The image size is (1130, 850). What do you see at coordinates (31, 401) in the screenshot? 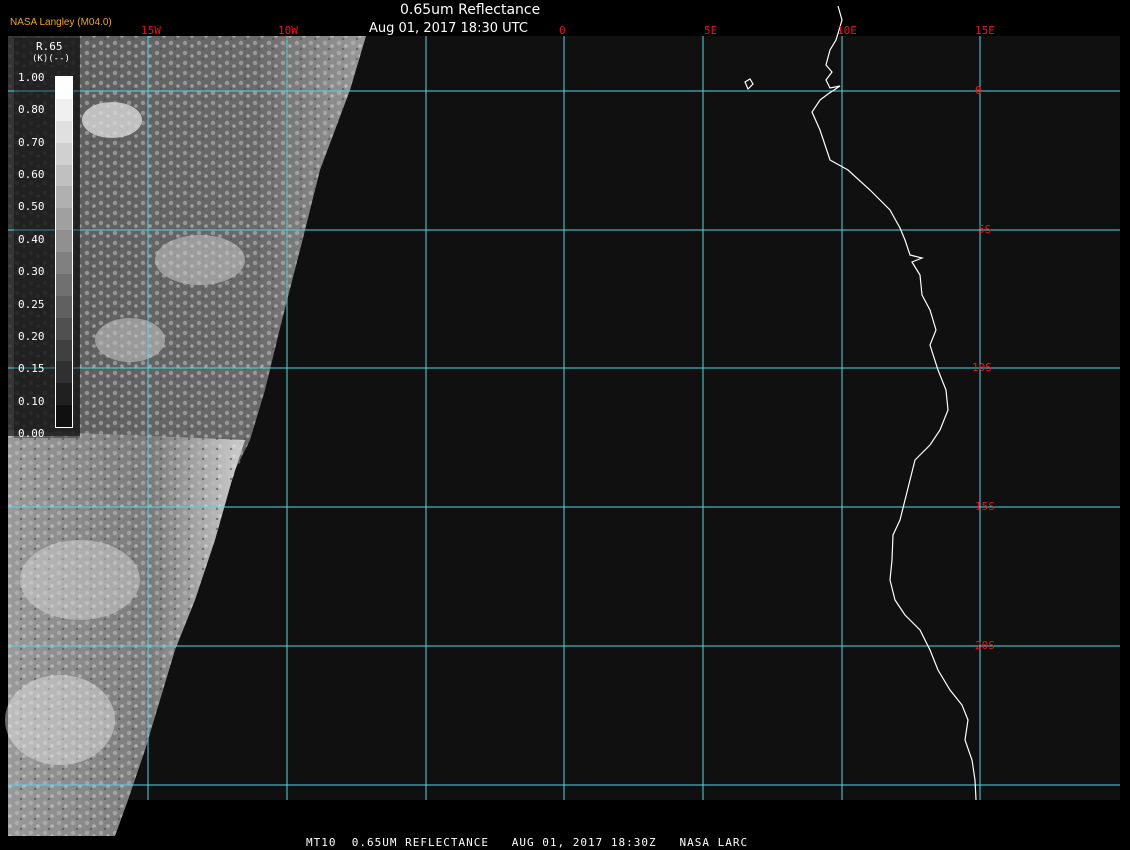
I see `colorbar-tick-label: 0.10` at bounding box center [31, 401].